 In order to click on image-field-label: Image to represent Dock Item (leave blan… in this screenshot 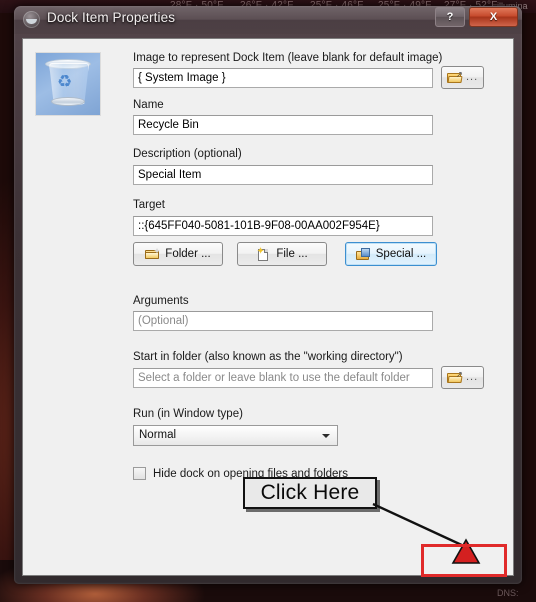, I will do `click(288, 58)`.